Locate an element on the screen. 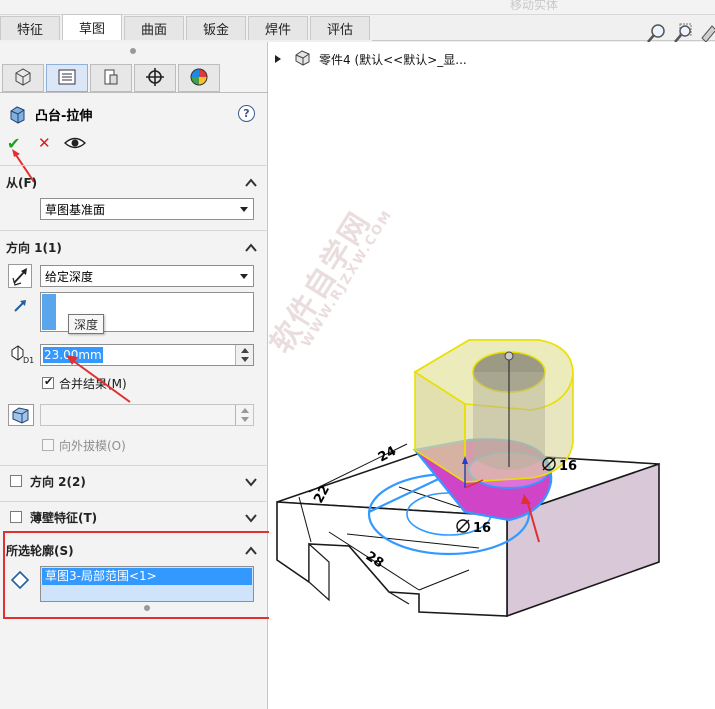  tab-label: 焊件 is located at coordinates (277, 30).